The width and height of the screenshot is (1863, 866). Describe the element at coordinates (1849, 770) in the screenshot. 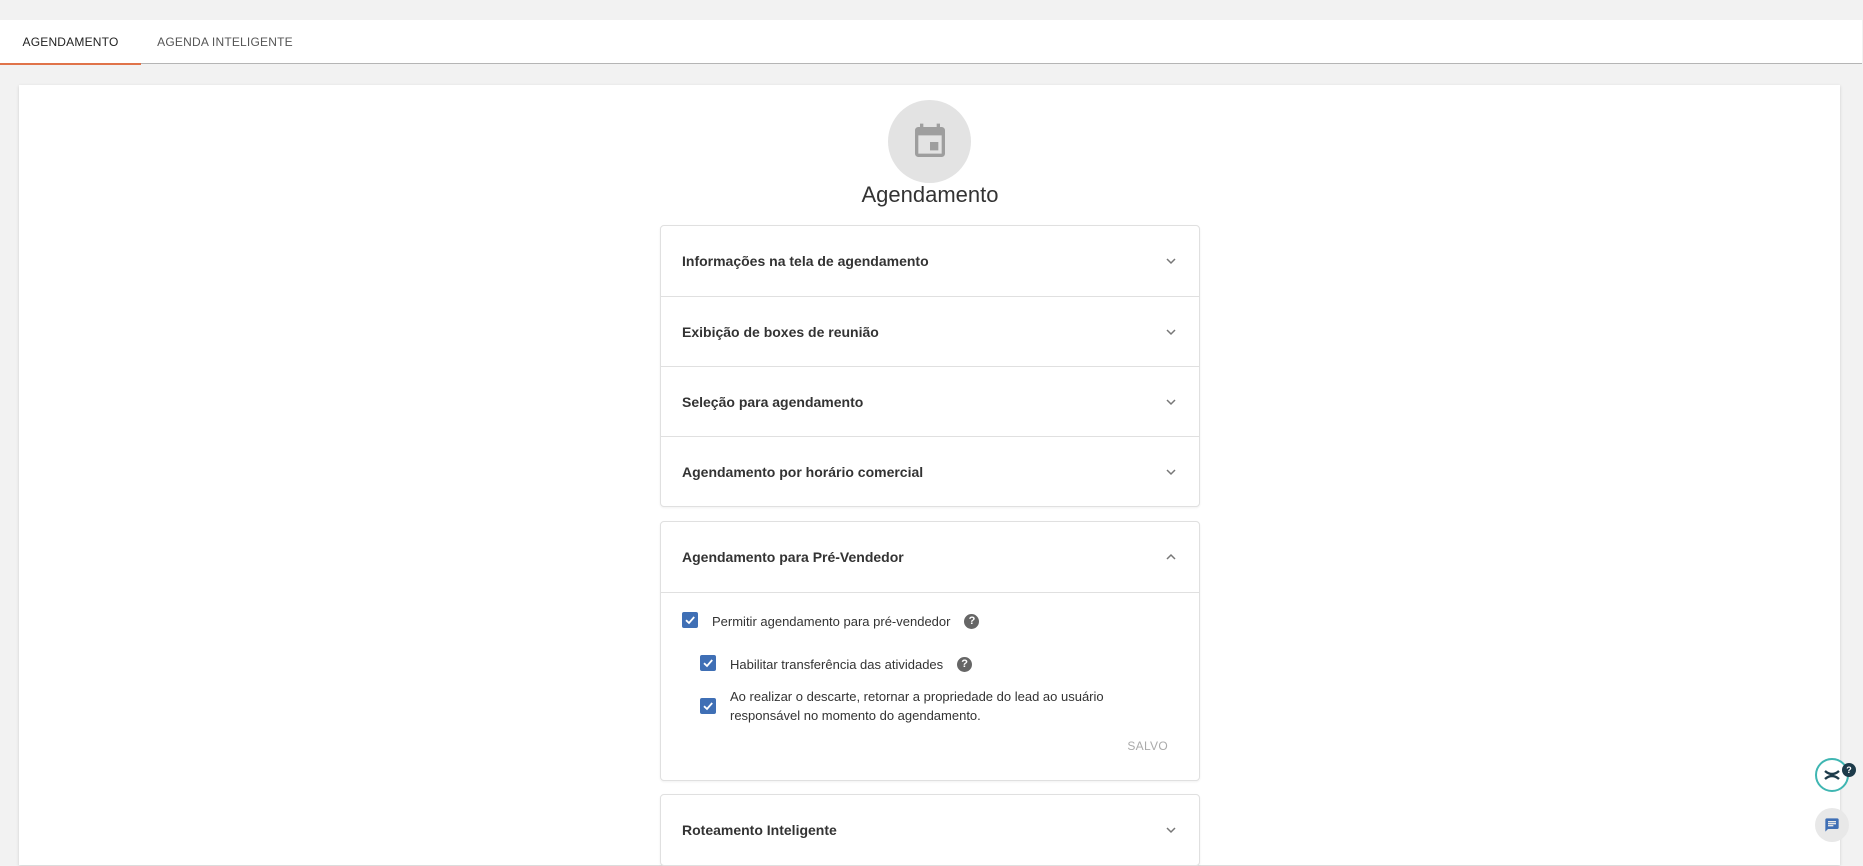

I see `help-badge: ?` at that location.